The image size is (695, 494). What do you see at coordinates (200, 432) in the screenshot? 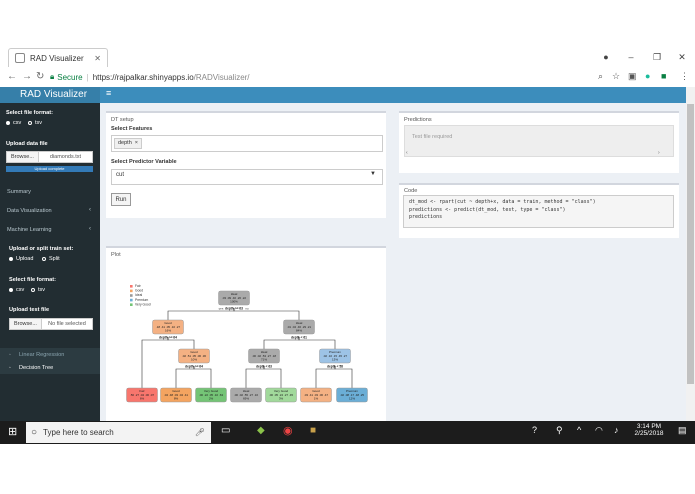
I see `microphone-icon: 🎤︎` at bounding box center [200, 432].